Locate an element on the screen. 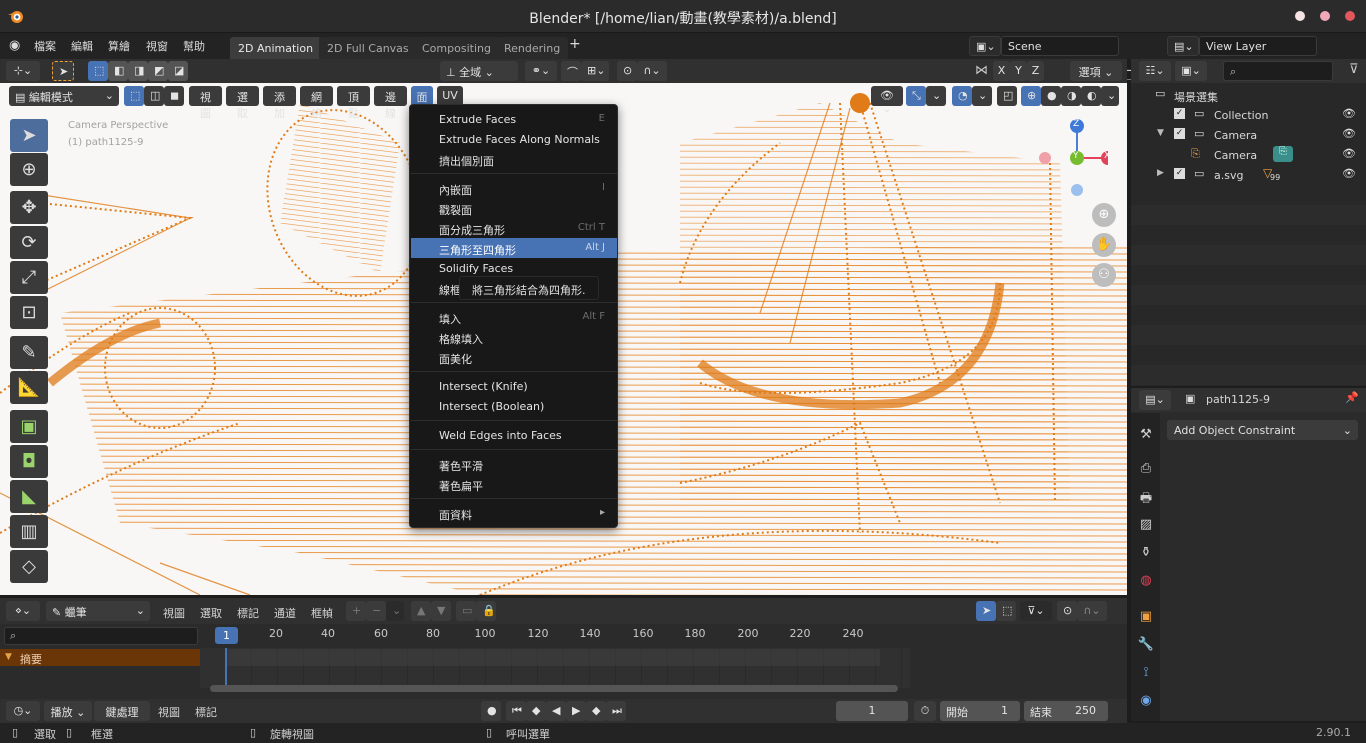 This screenshot has width=1366, height=743. modifier-tab-icon: 🔧 is located at coordinates (1146, 646).